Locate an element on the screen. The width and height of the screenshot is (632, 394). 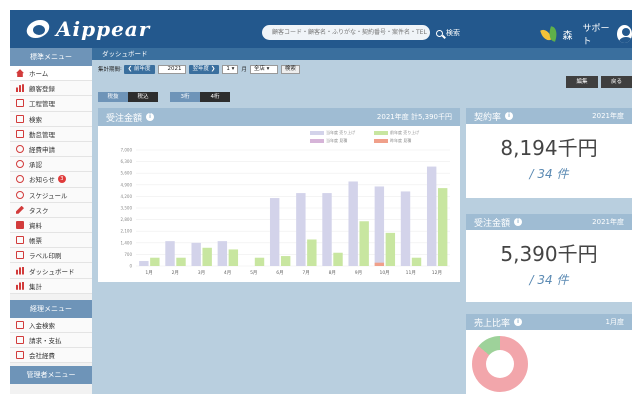
sidebar-item-label: 検索 is located at coordinates (35, 119).